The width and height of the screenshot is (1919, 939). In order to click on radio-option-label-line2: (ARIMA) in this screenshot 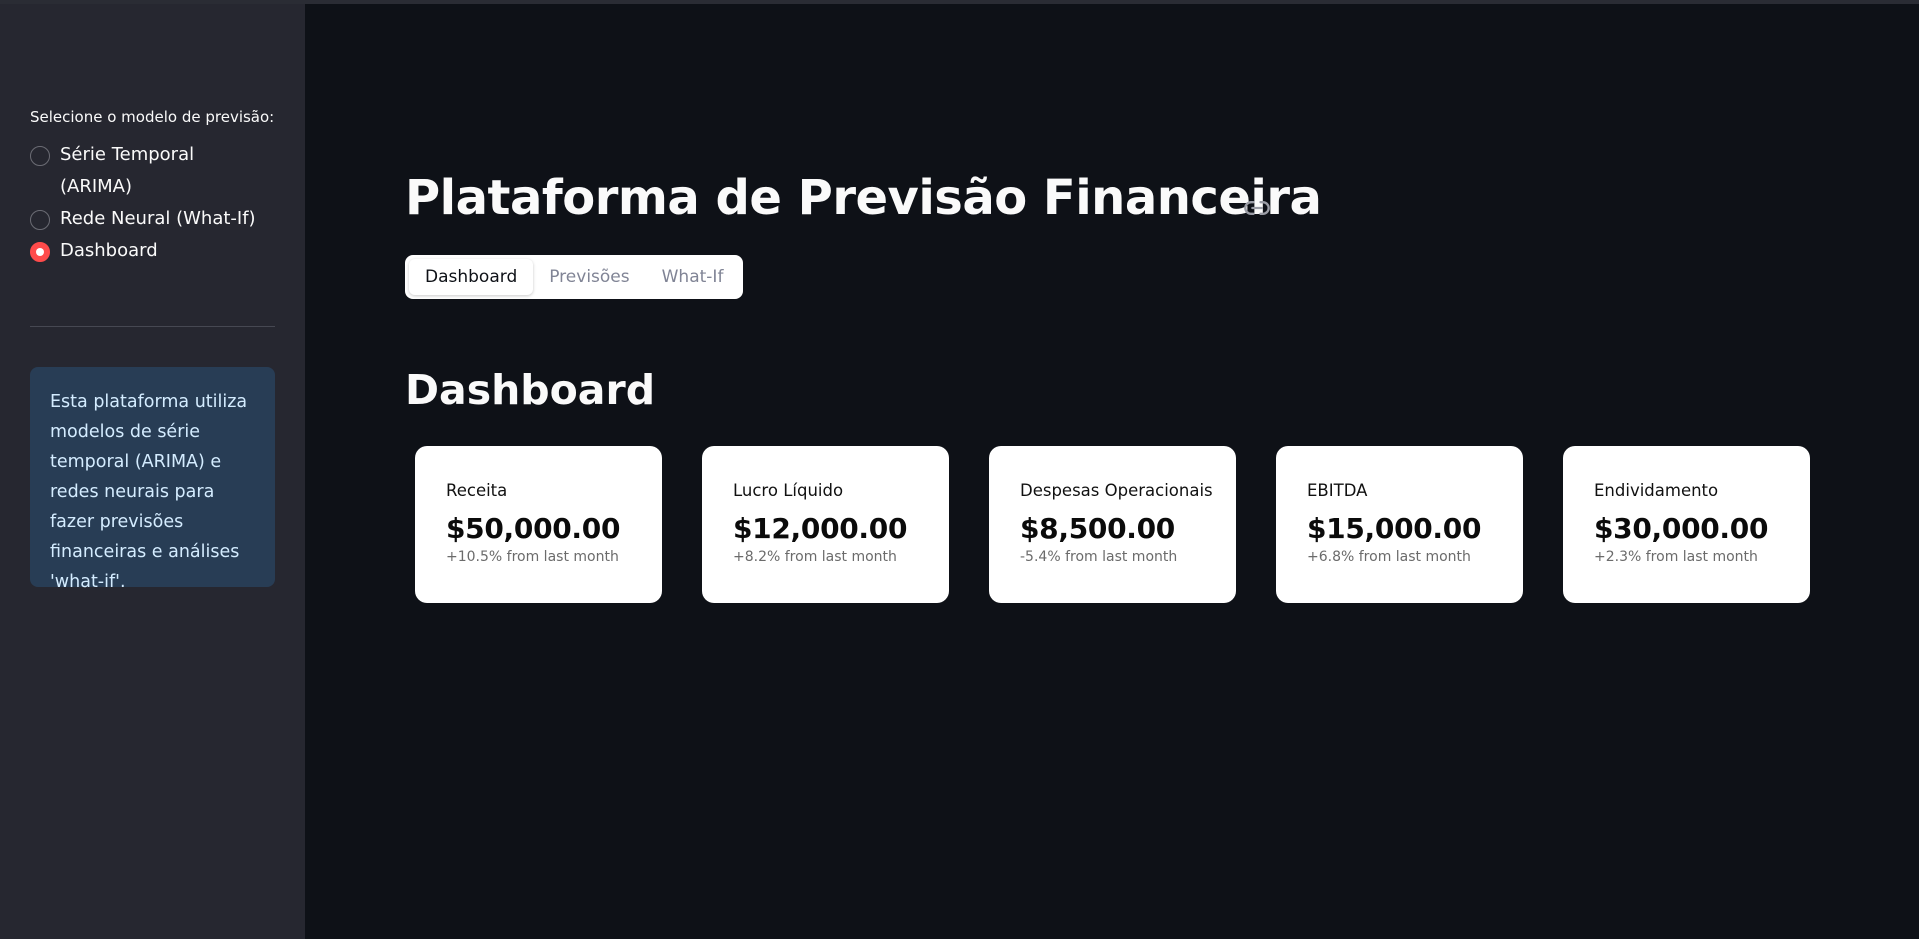, I will do `click(96, 186)`.